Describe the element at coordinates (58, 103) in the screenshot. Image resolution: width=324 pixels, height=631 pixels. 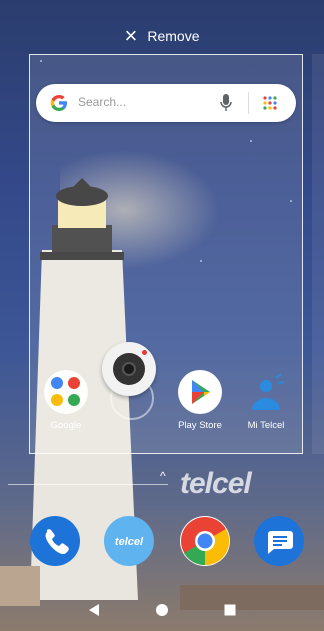
I see `google-g-icon` at that location.